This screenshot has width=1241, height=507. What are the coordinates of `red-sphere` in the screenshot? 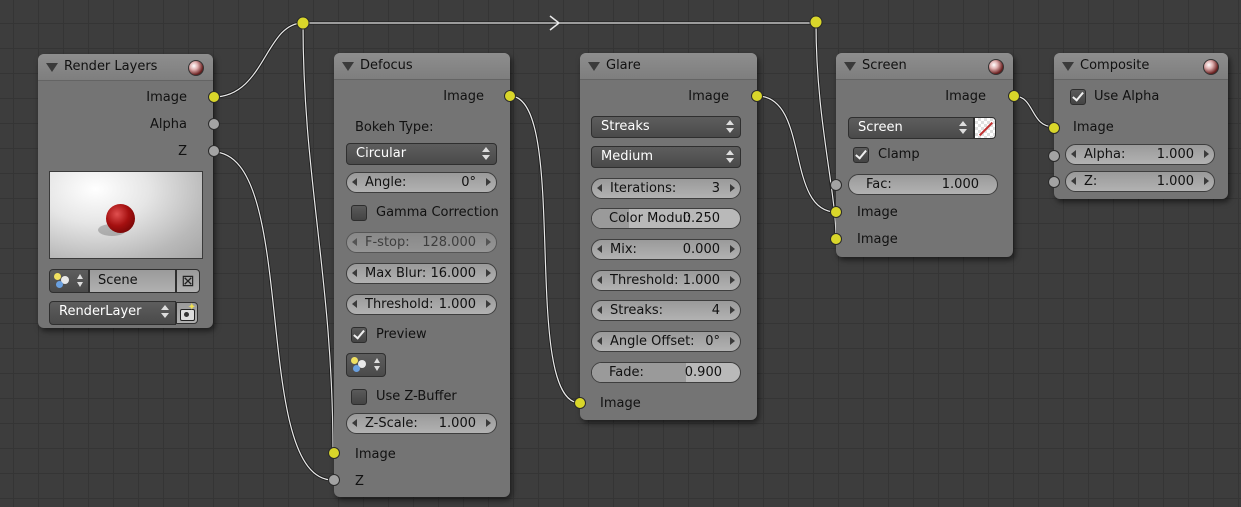 It's located at (120, 218).